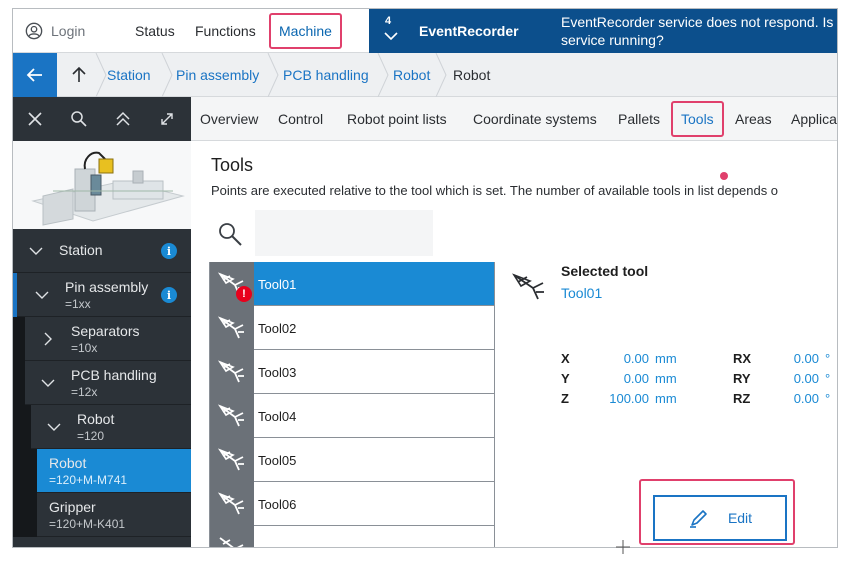  I want to click on edit-button-label: Edit, so click(740, 518).